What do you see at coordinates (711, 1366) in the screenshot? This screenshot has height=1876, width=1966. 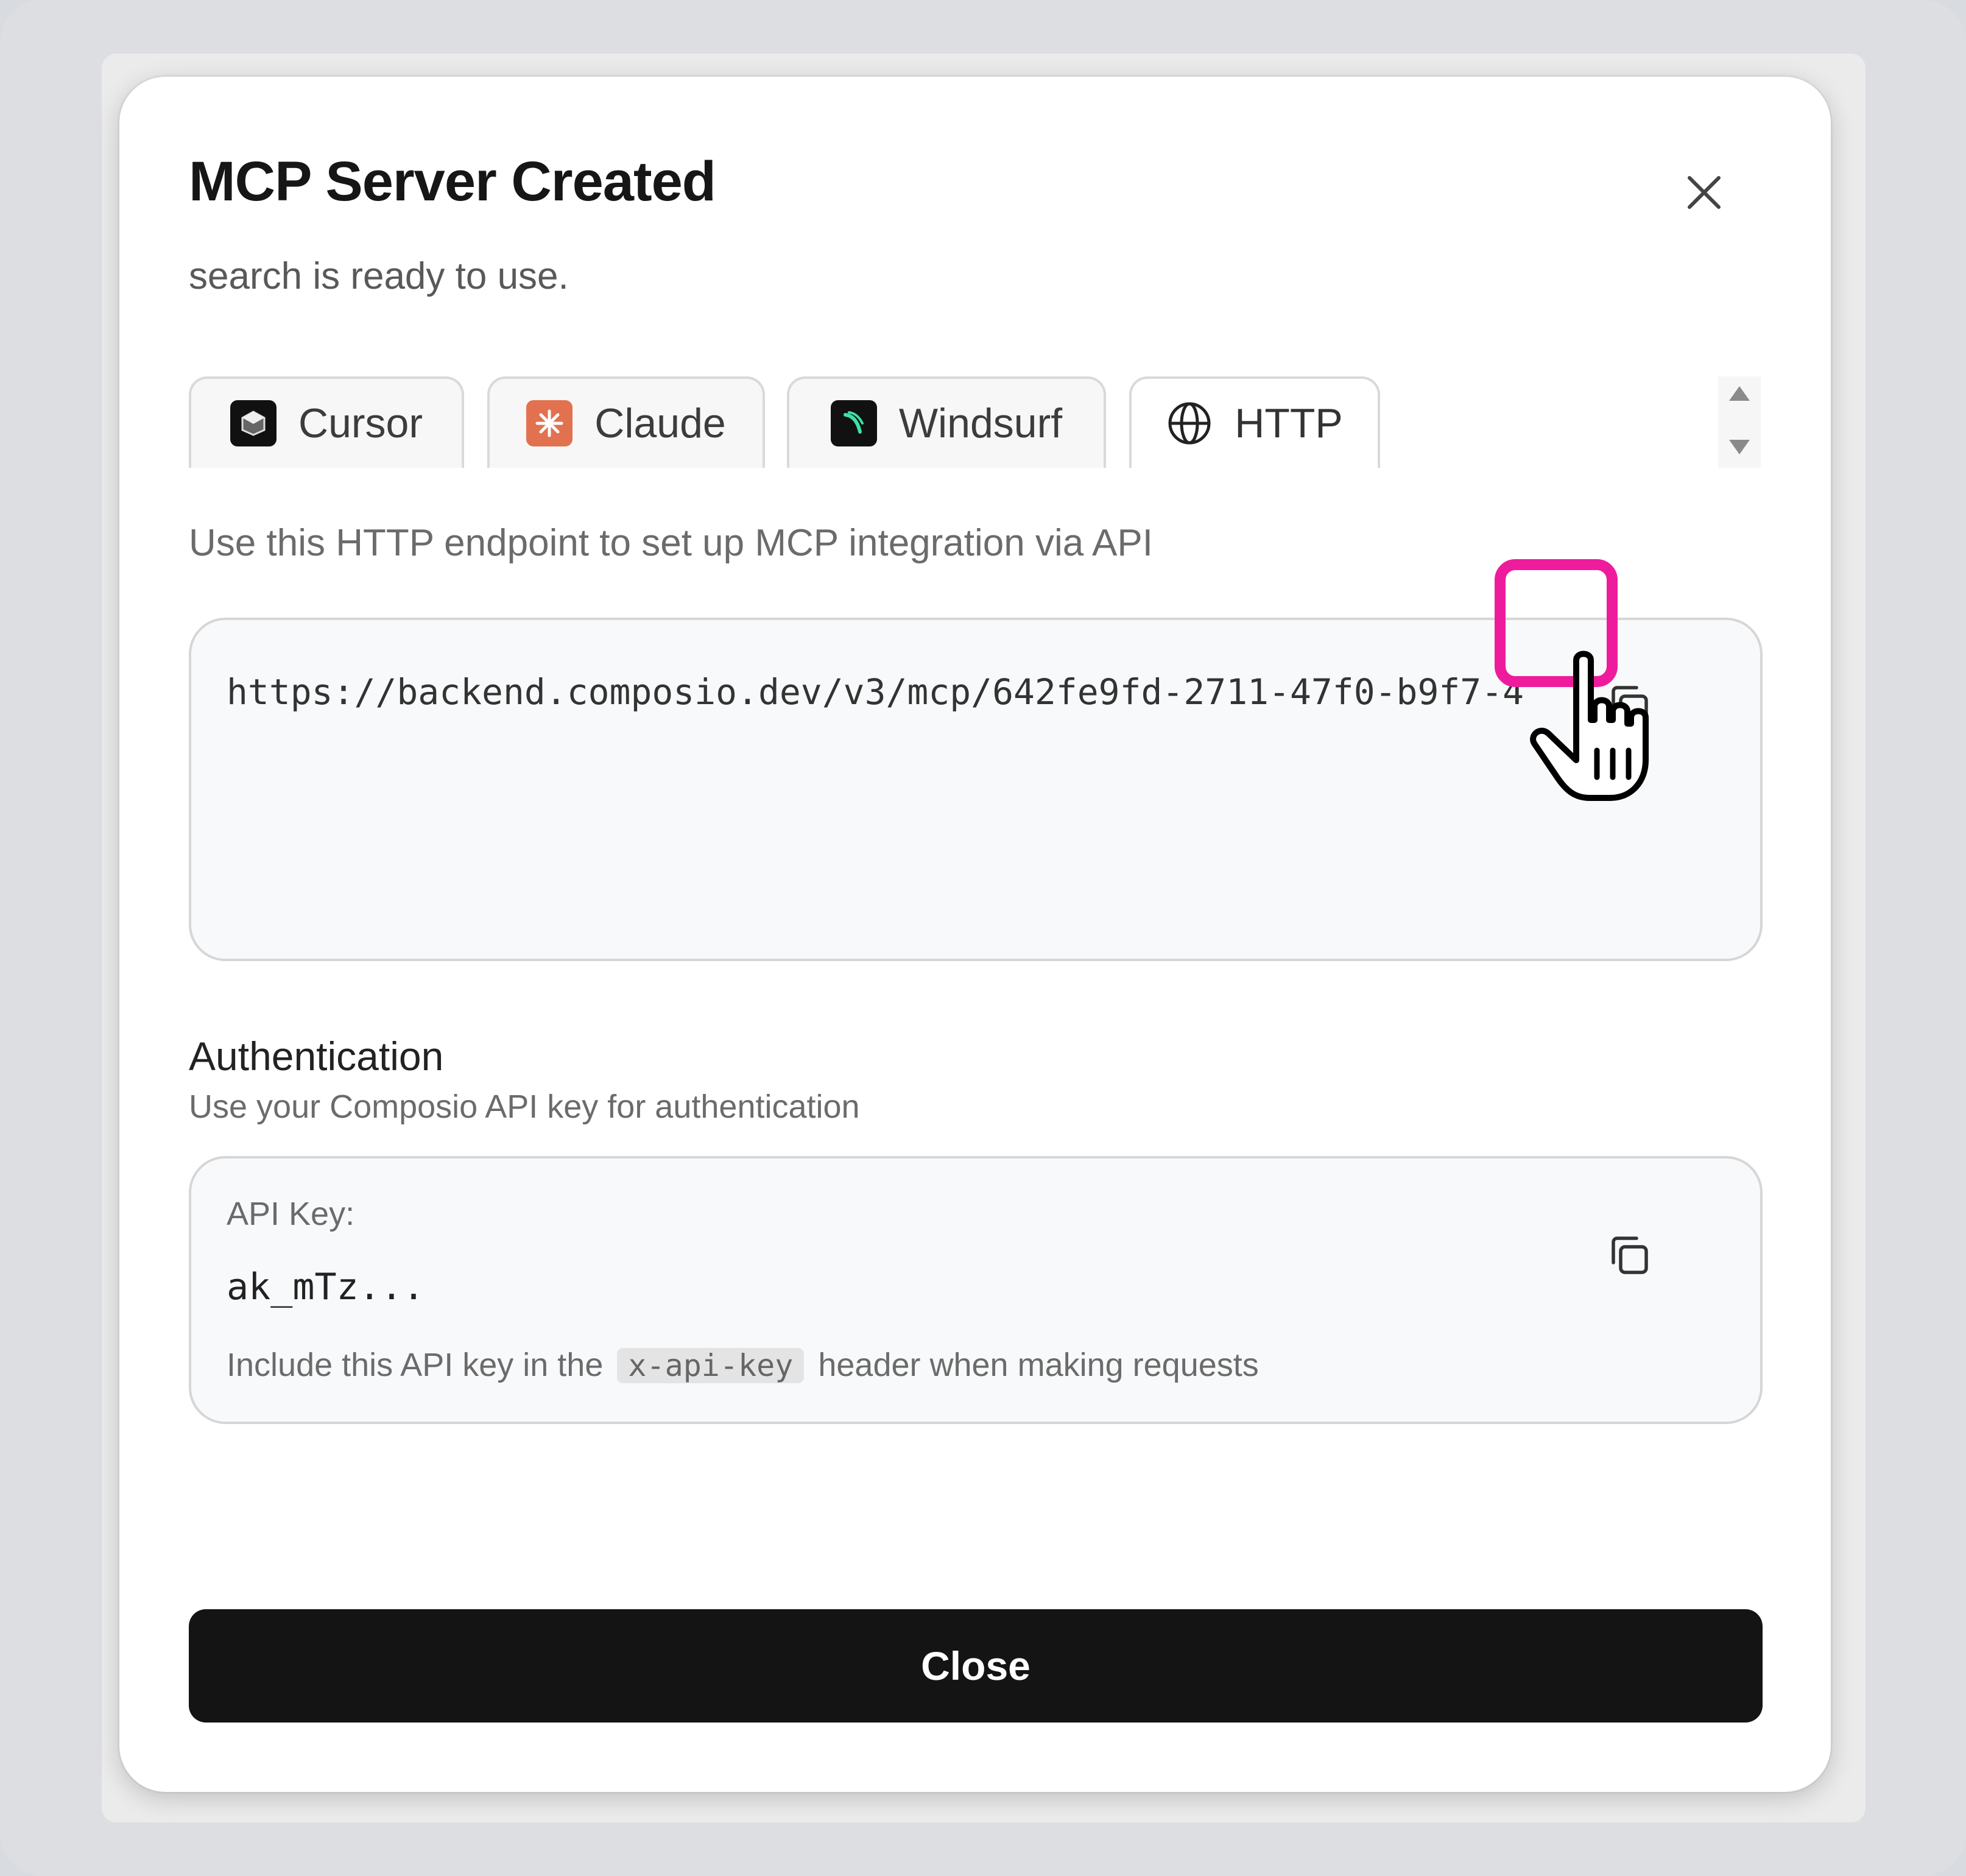 I see `header-name-code: x-api-key` at bounding box center [711, 1366].